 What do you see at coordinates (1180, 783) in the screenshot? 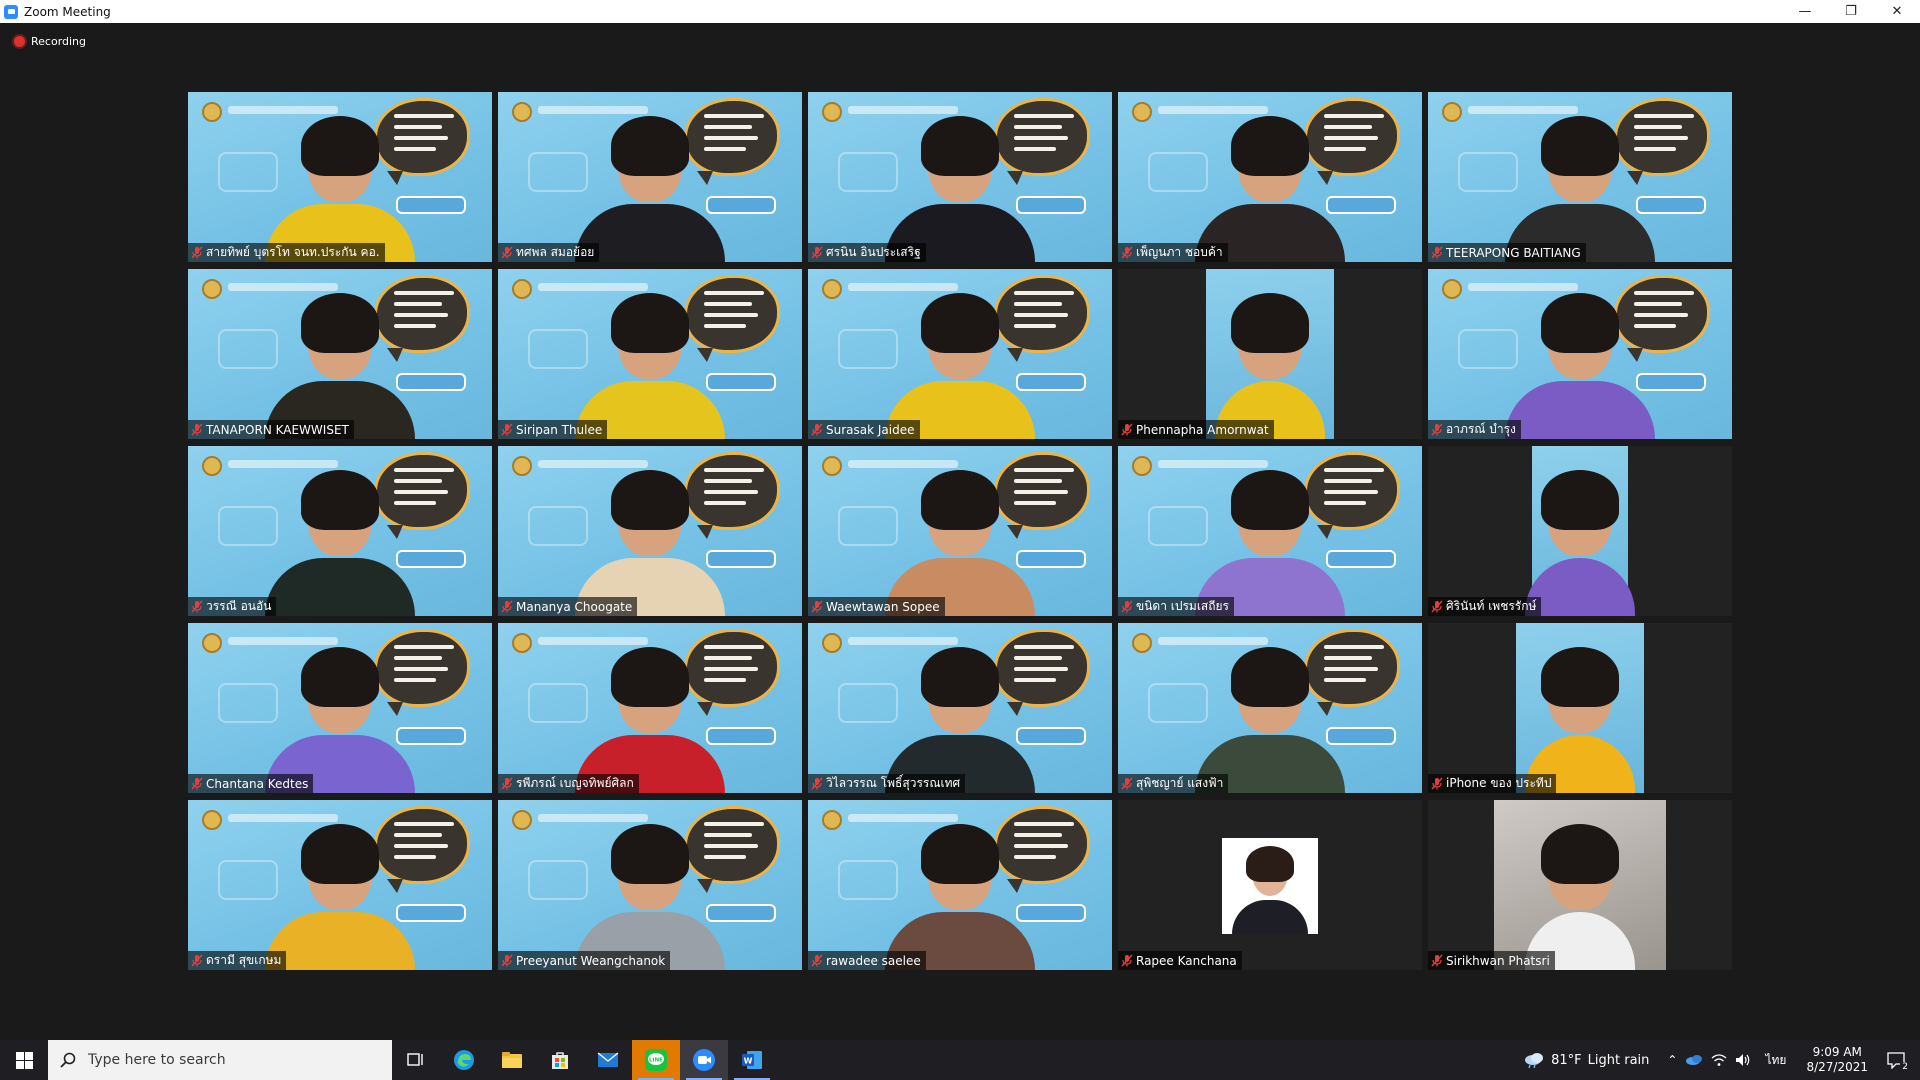
I see `participant-name: สุพิชญาย์ แสงฟ้า` at bounding box center [1180, 783].